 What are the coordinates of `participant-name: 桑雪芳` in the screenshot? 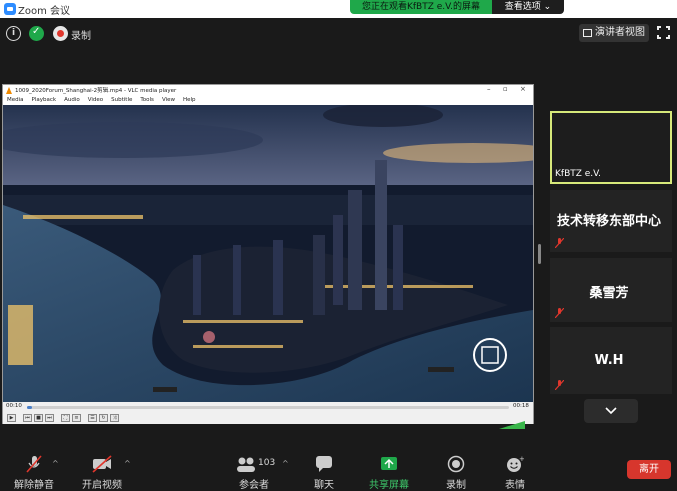 It's located at (609, 293).